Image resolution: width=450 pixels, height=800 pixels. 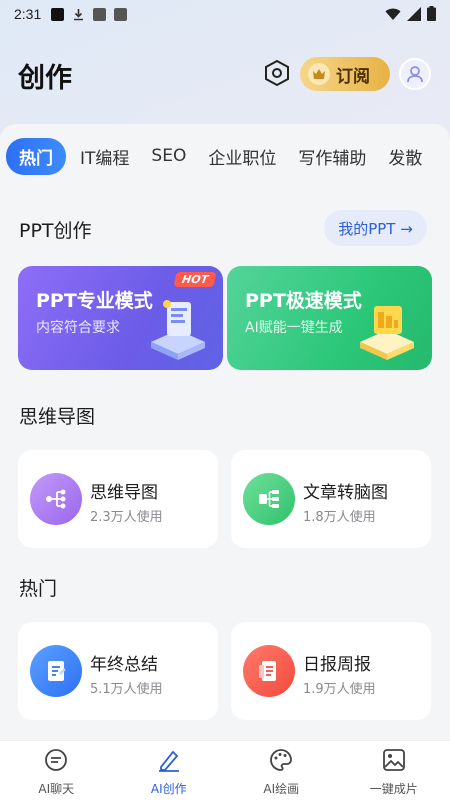 I want to click on tool-usage: 5.1万人使用, so click(x=126, y=689).